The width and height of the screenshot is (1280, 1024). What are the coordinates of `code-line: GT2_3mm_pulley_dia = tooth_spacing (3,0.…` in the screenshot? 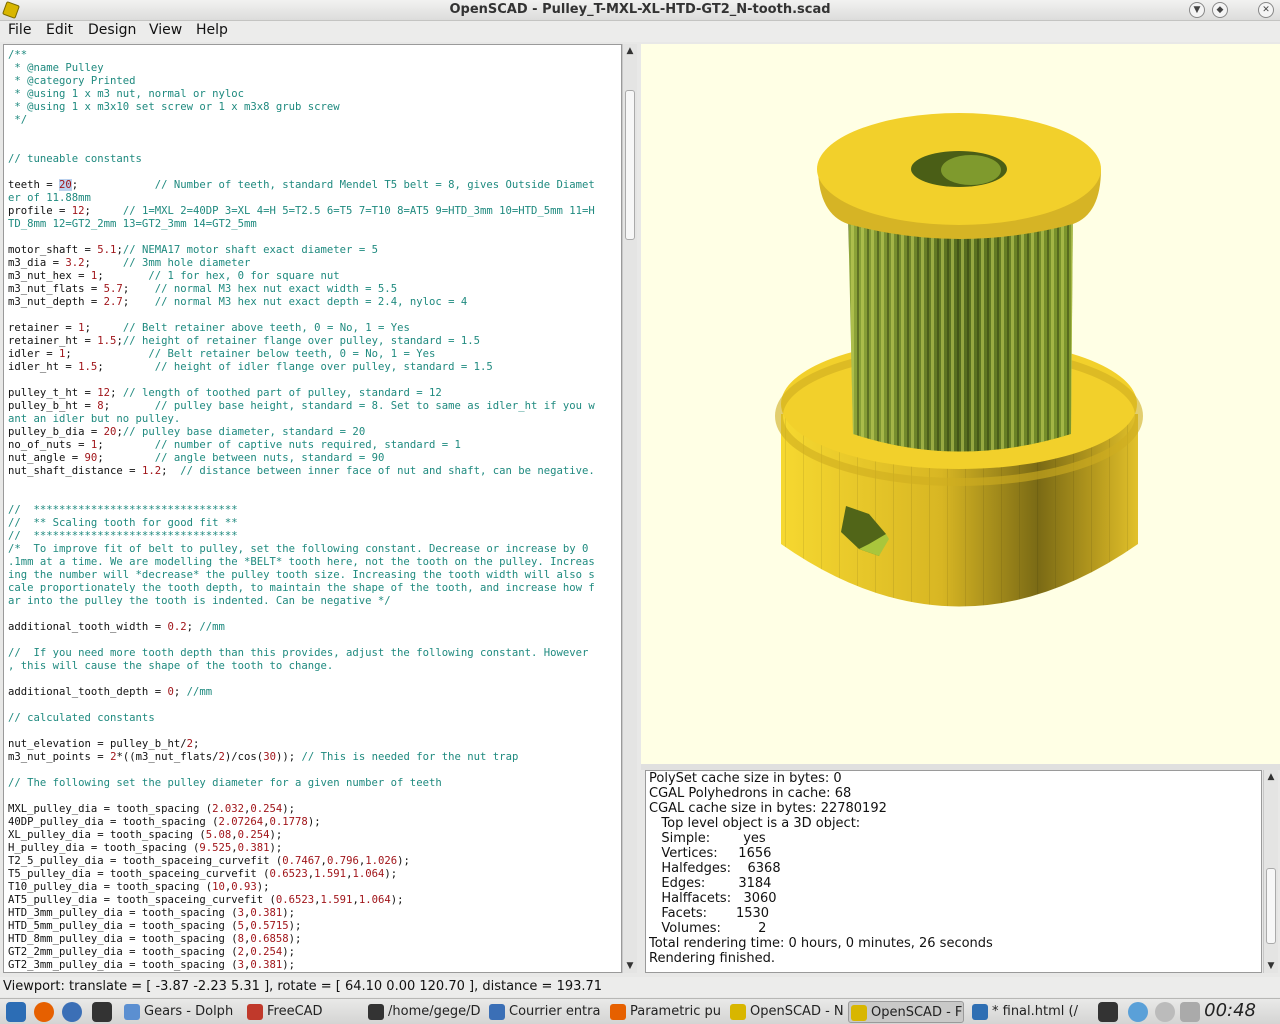 It's located at (301, 965).